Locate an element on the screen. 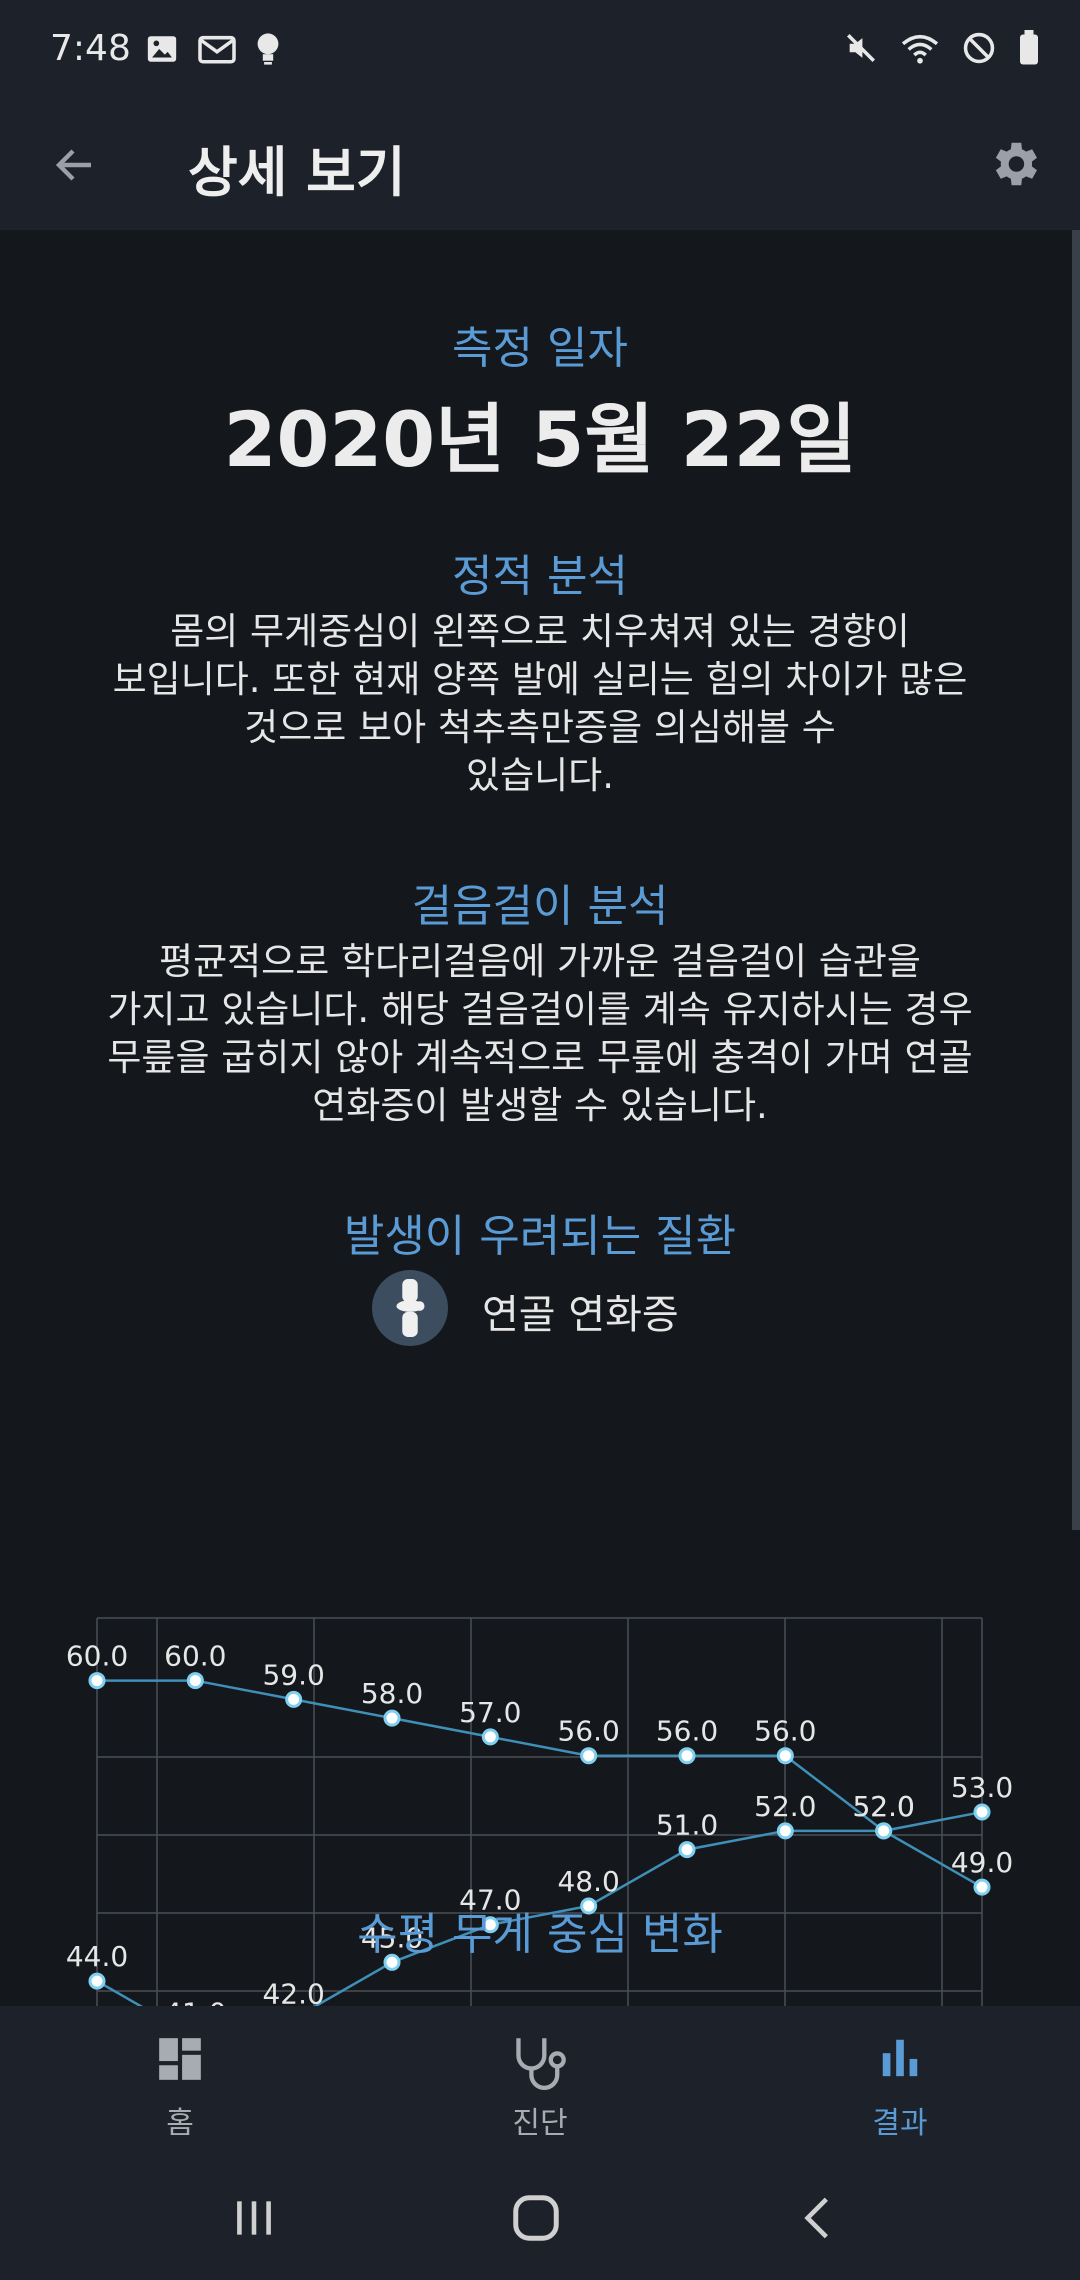 This screenshot has width=1080, height=2280. lightbulb-icon is located at coordinates (268, 49).